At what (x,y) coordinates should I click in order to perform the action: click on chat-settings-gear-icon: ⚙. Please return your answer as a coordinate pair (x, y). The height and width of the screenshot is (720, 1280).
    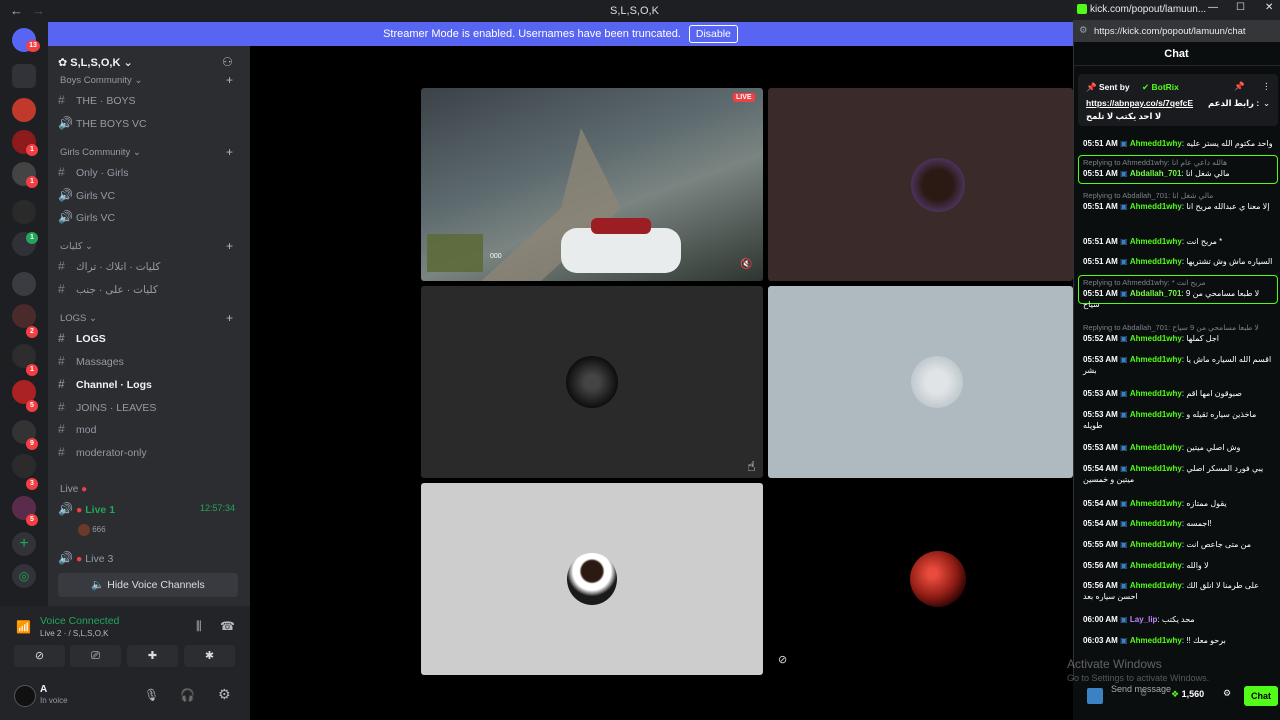
    Looking at the image, I should click on (1227, 693).